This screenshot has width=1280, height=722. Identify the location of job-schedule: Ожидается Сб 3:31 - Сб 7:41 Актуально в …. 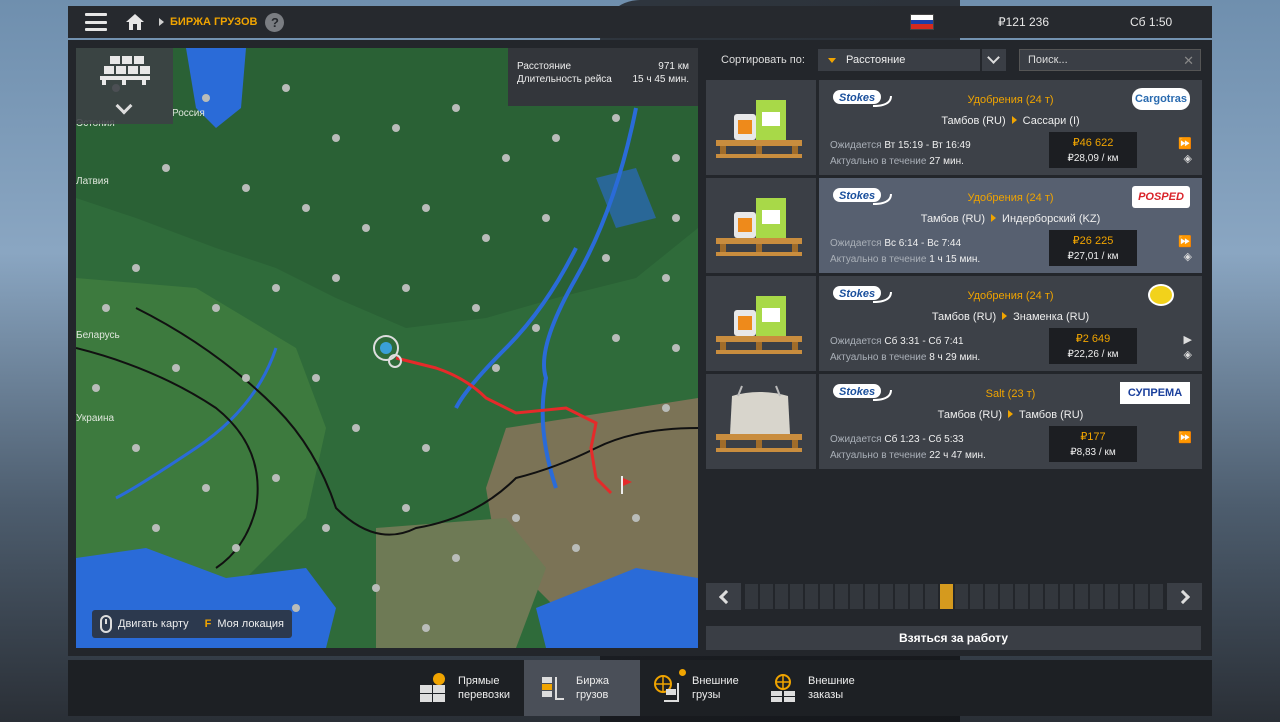
(905, 350).